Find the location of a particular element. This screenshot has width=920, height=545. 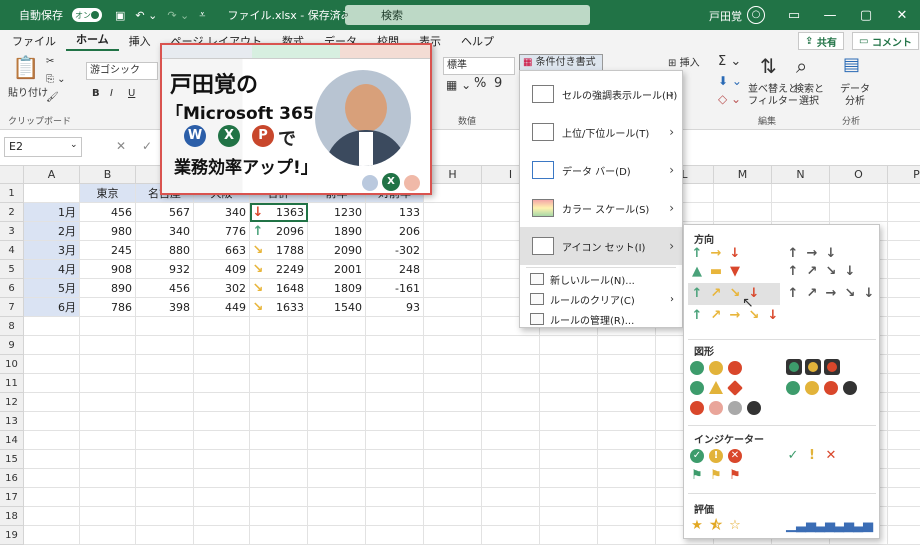

tab-insert: 挿入 is located at coordinates (140, 41).